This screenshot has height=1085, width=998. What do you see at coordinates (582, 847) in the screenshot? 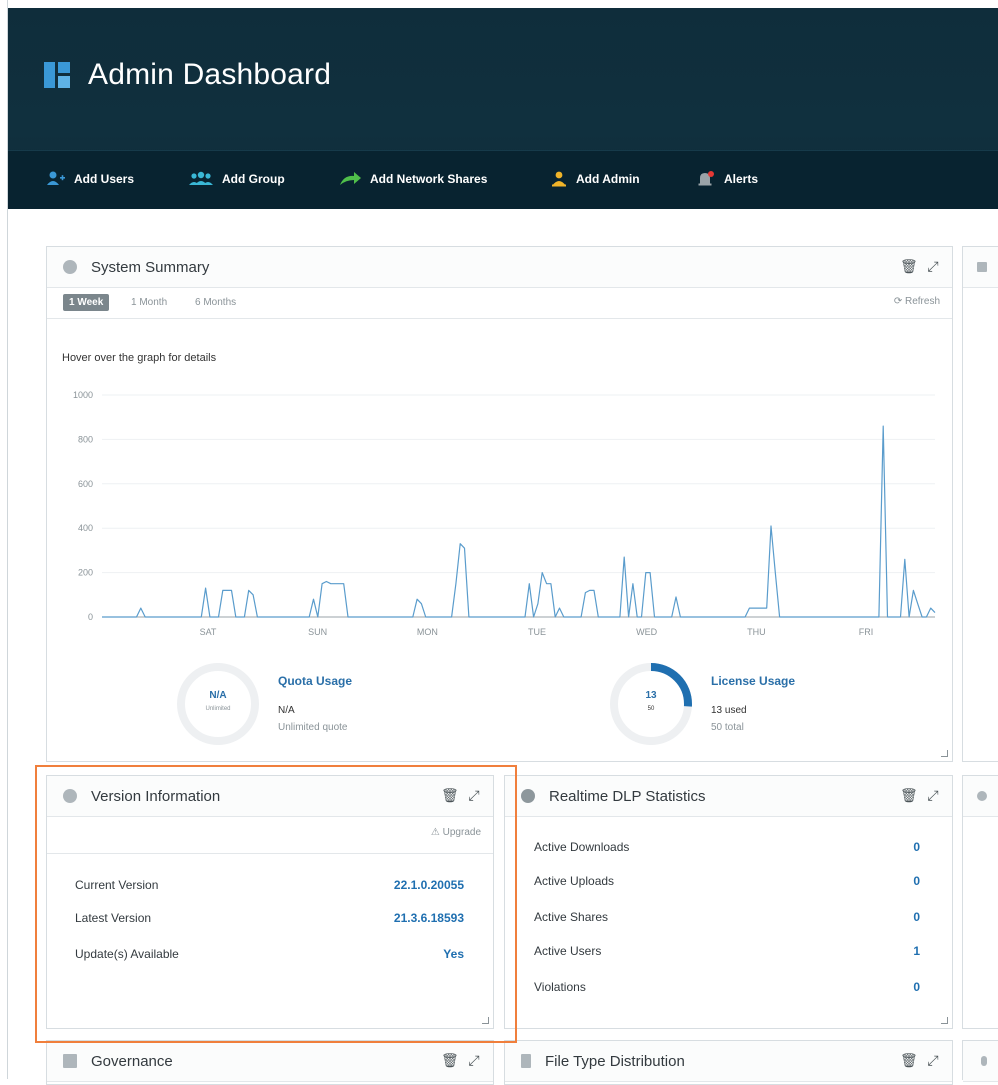
I see `dlp-row-label: Active Downloads` at bounding box center [582, 847].